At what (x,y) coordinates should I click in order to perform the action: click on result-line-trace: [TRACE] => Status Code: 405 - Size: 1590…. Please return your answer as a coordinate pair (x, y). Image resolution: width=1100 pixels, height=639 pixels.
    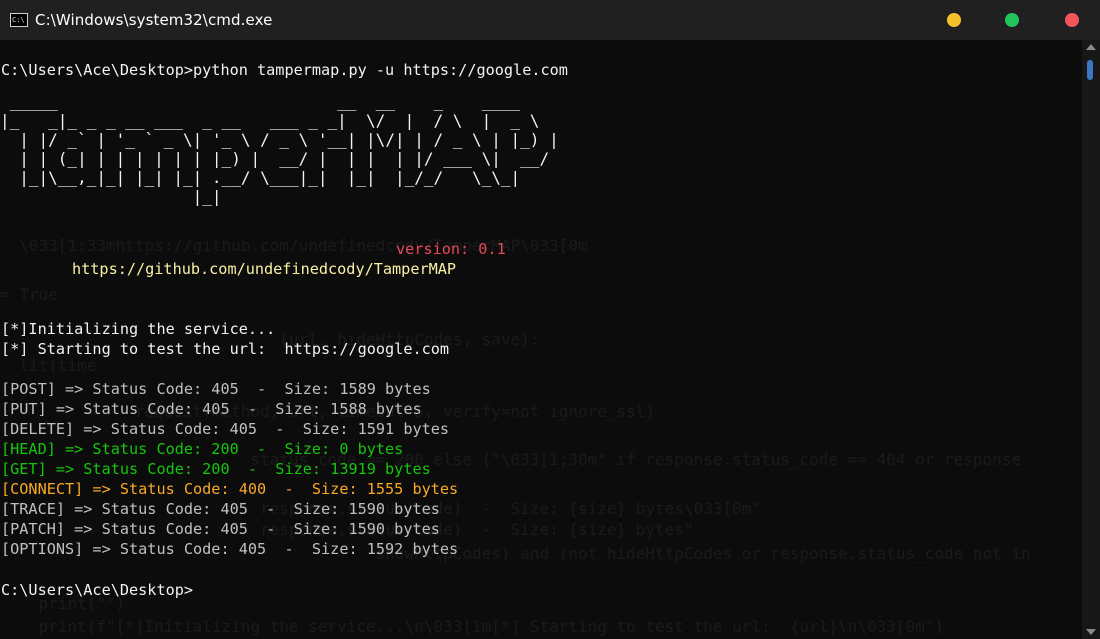
    Looking at the image, I should click on (220, 509).